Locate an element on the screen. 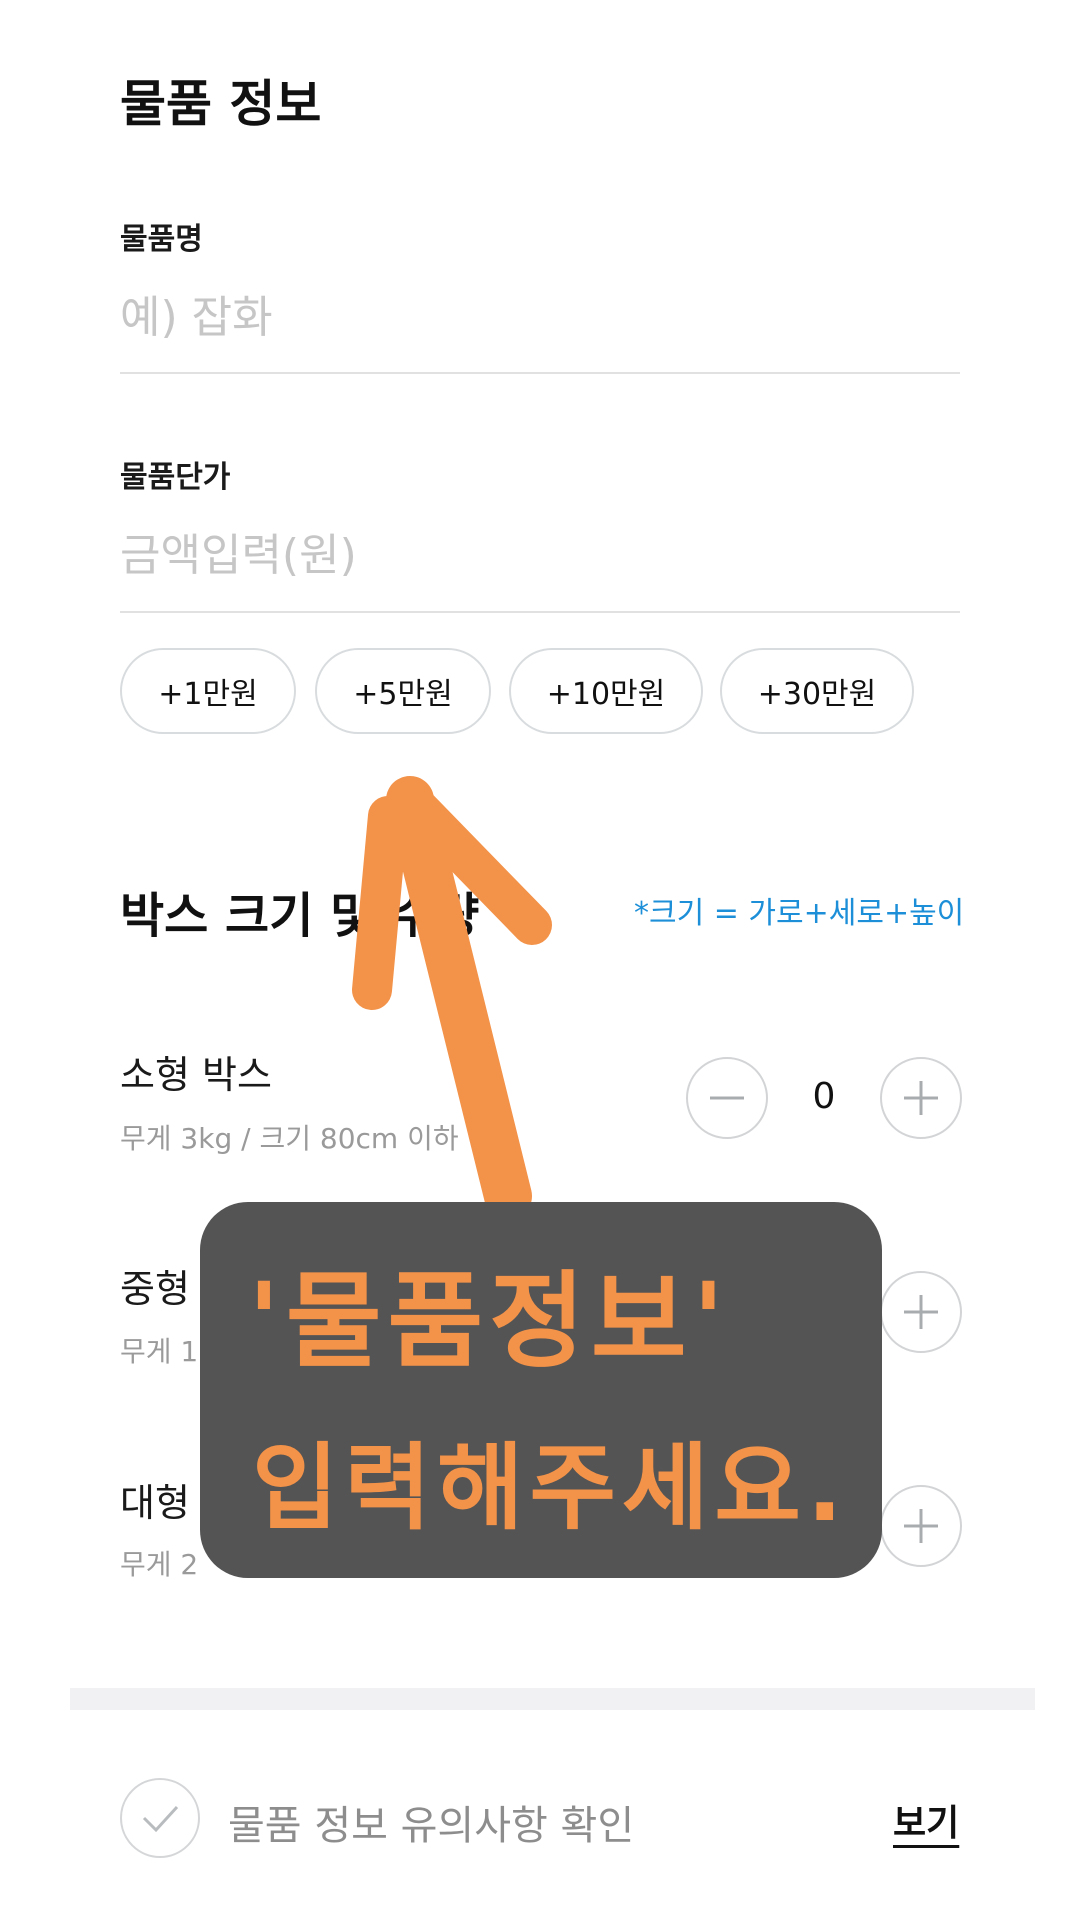 Image resolution: width=1080 pixels, height=1920 pixels. arrow-up-annotation is located at coordinates (452, 998).